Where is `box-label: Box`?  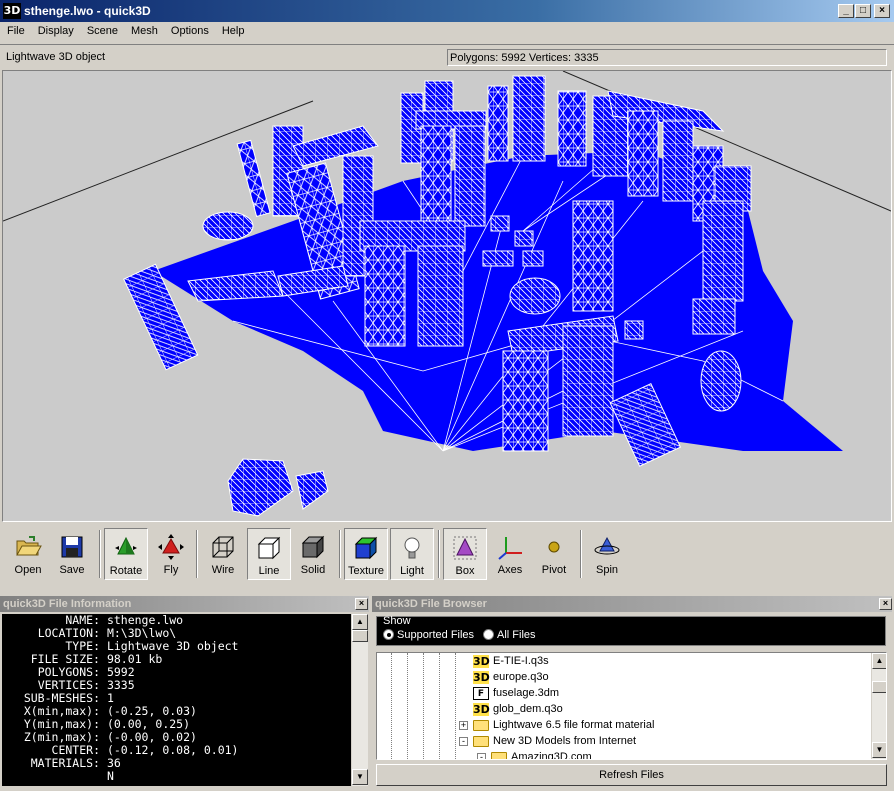 box-label: Box is located at coordinates (465, 571).